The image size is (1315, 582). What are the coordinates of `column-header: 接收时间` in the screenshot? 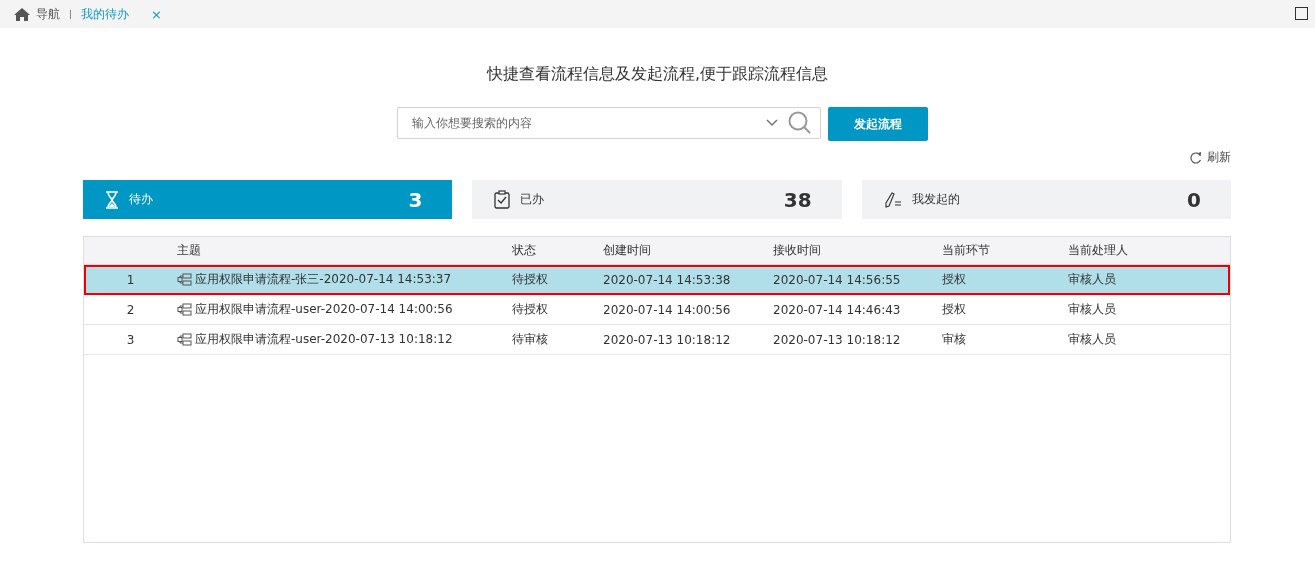 It's located at (797, 250).